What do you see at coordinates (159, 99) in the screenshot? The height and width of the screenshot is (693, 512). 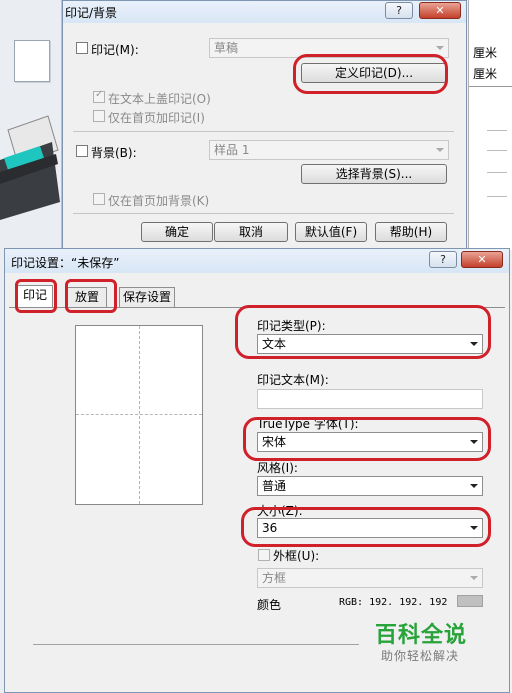 I see `stamp-on-text-label: 在文本上盖印记(O)` at bounding box center [159, 99].